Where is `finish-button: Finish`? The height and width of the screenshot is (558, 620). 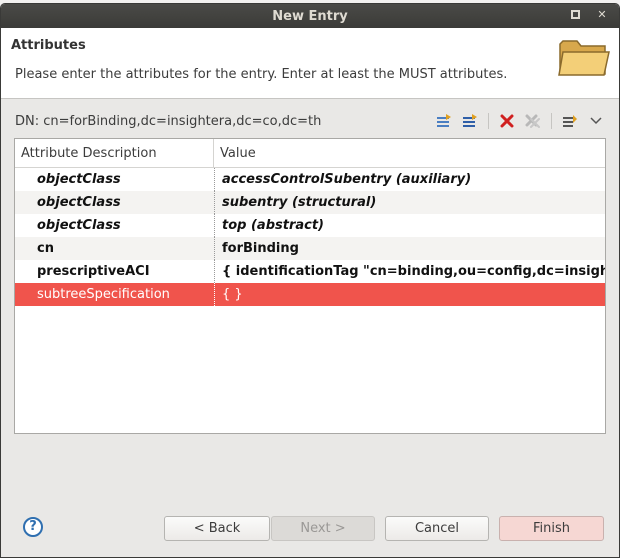 finish-button: Finish is located at coordinates (551, 528).